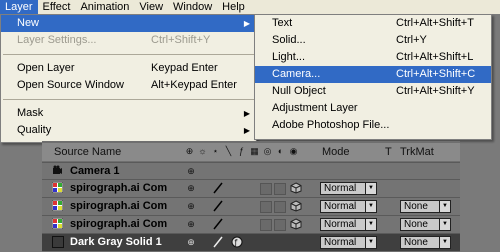 The image size is (500, 252). What do you see at coordinates (202, 151) in the screenshot?
I see `sun-icon: ☼` at bounding box center [202, 151].